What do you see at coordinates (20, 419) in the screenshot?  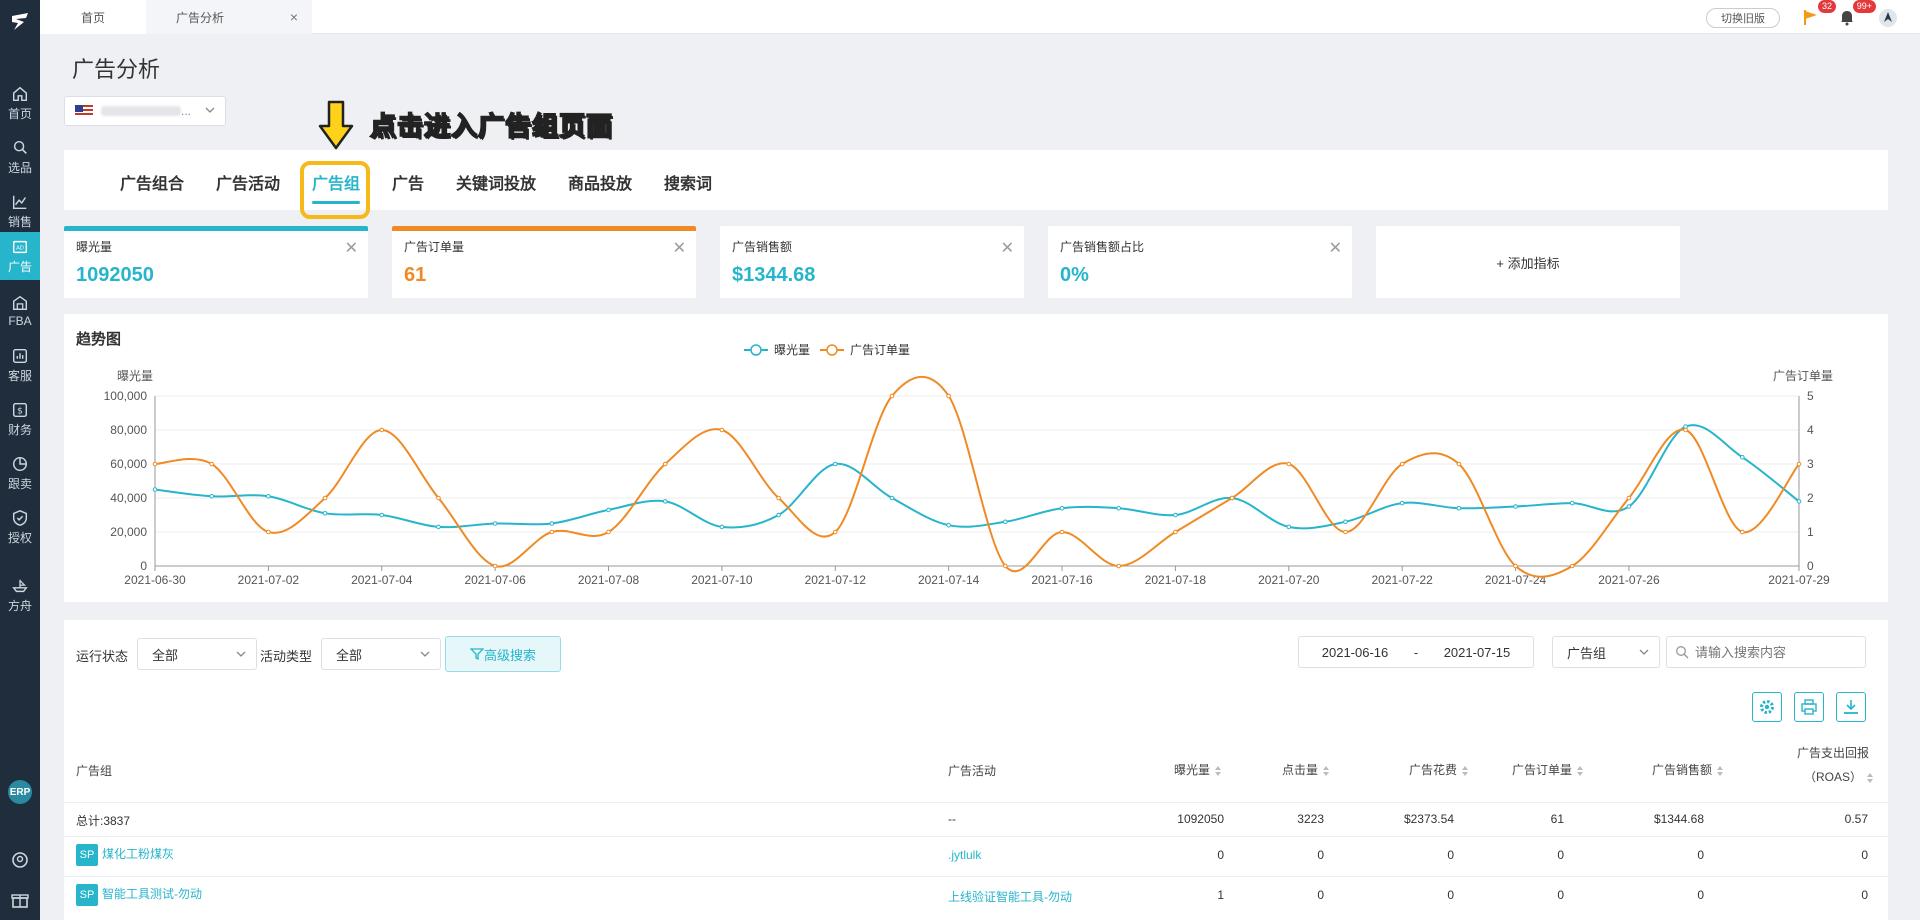 I see `nav-item-finance: $ 财务` at bounding box center [20, 419].